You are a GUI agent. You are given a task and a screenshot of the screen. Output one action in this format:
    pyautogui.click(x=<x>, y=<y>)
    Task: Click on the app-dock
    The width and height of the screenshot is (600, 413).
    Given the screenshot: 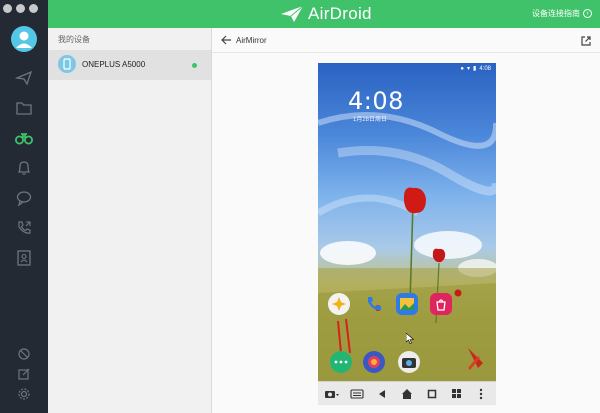 What is the action you would take?
    pyautogui.click(x=407, y=363)
    